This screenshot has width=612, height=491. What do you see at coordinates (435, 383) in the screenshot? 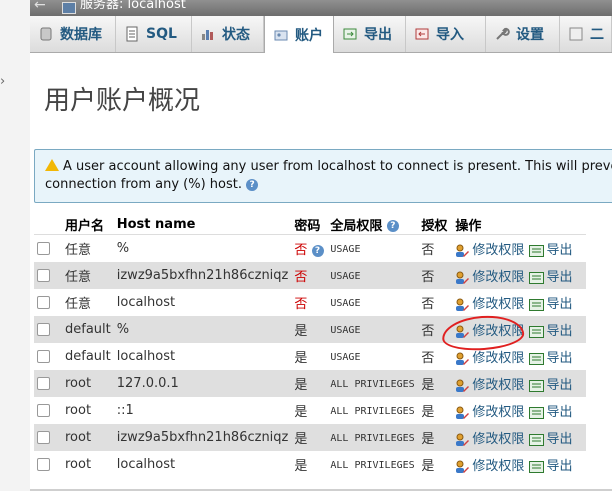
I see `grant-cell: 是` at bounding box center [435, 383].